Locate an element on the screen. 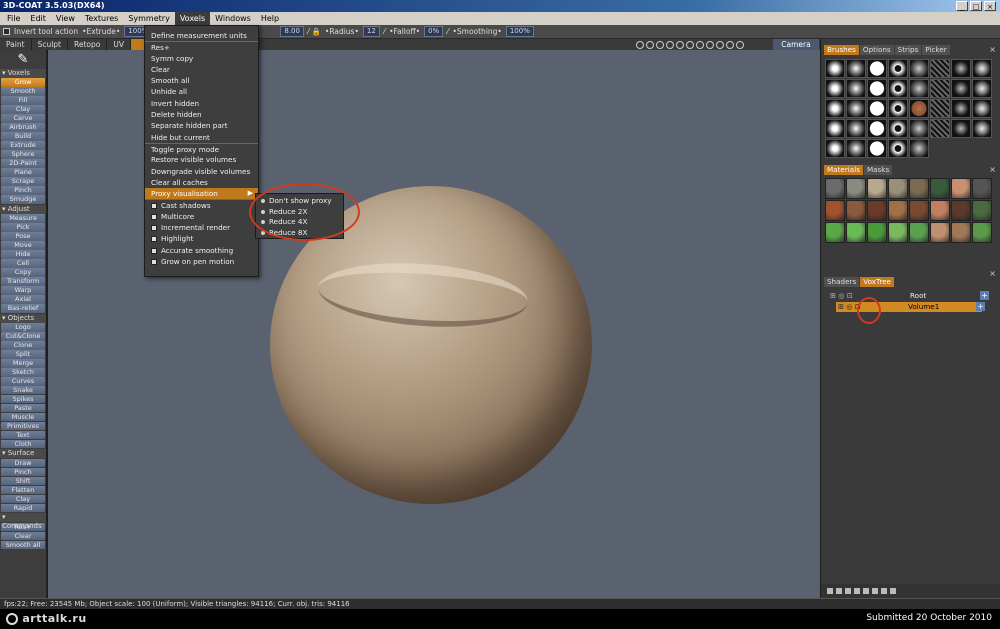 The image size is (1000, 629). tool-primitives: Primitives is located at coordinates (23, 426).